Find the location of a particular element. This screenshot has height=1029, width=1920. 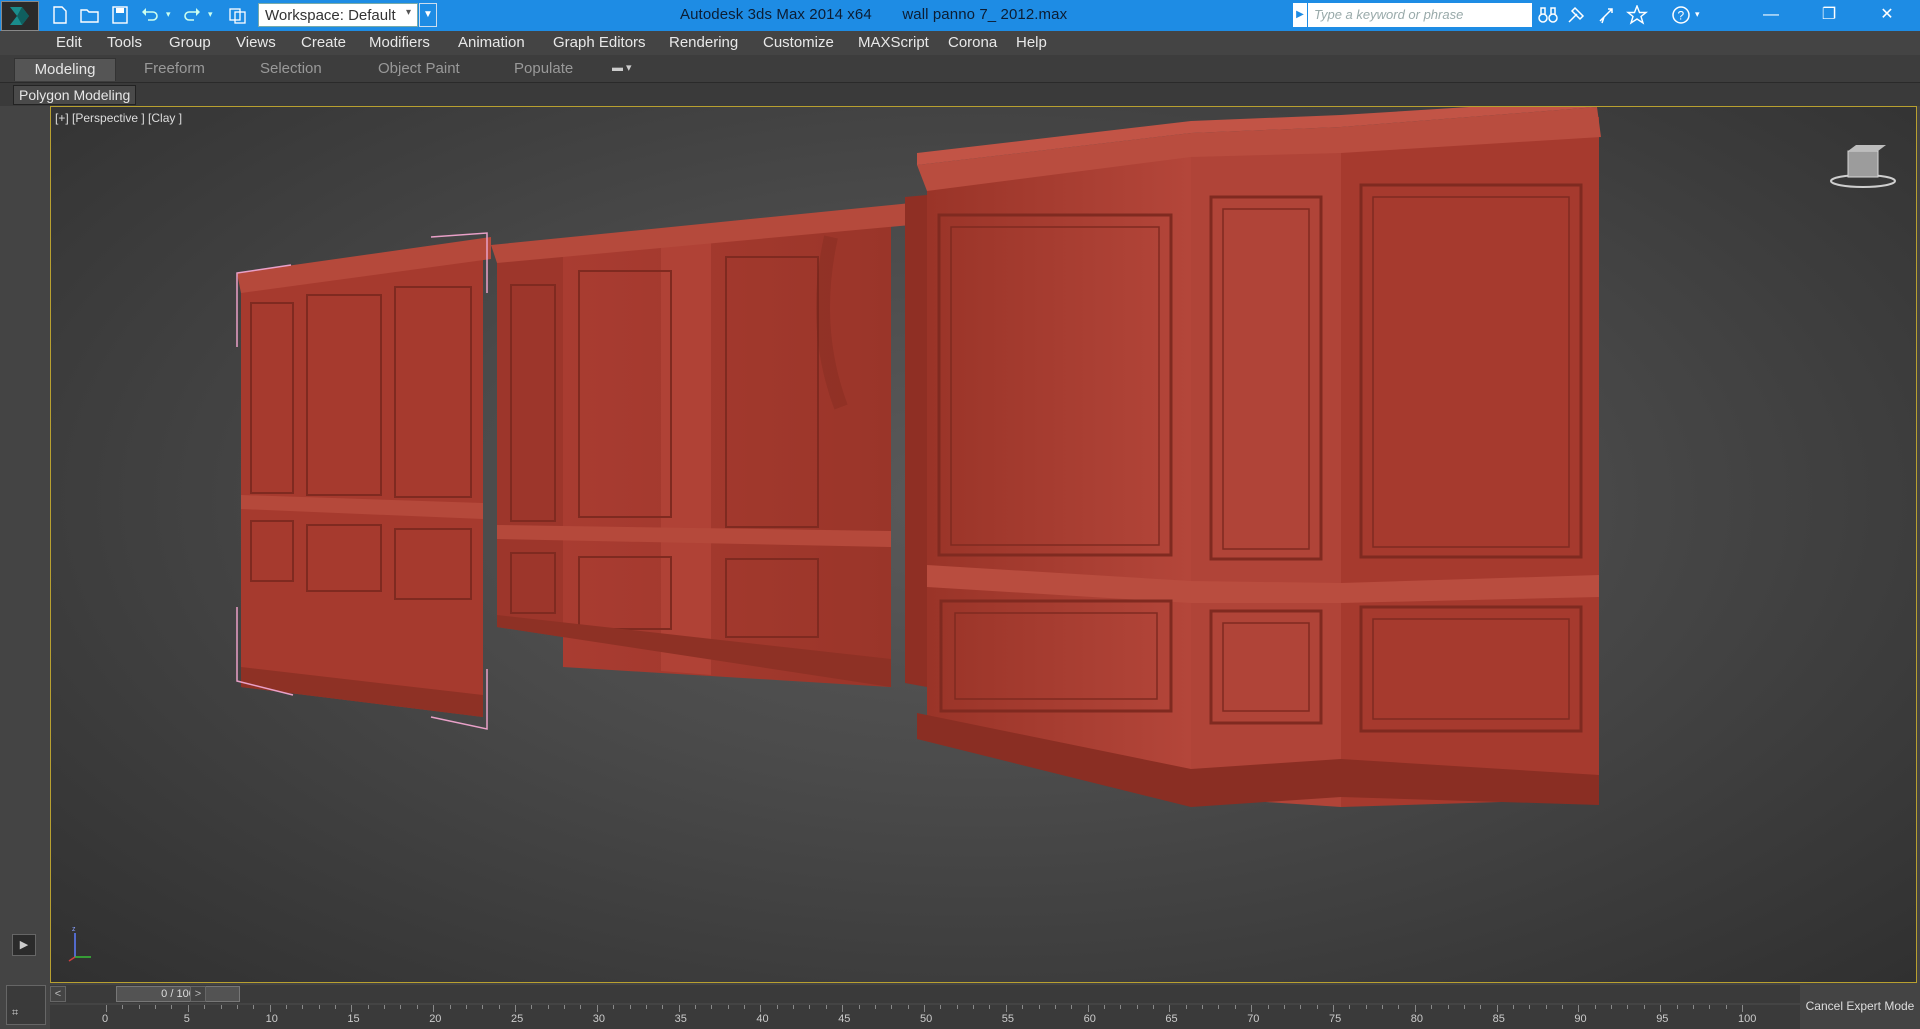

menu-tools: Tools is located at coordinates (124, 42).